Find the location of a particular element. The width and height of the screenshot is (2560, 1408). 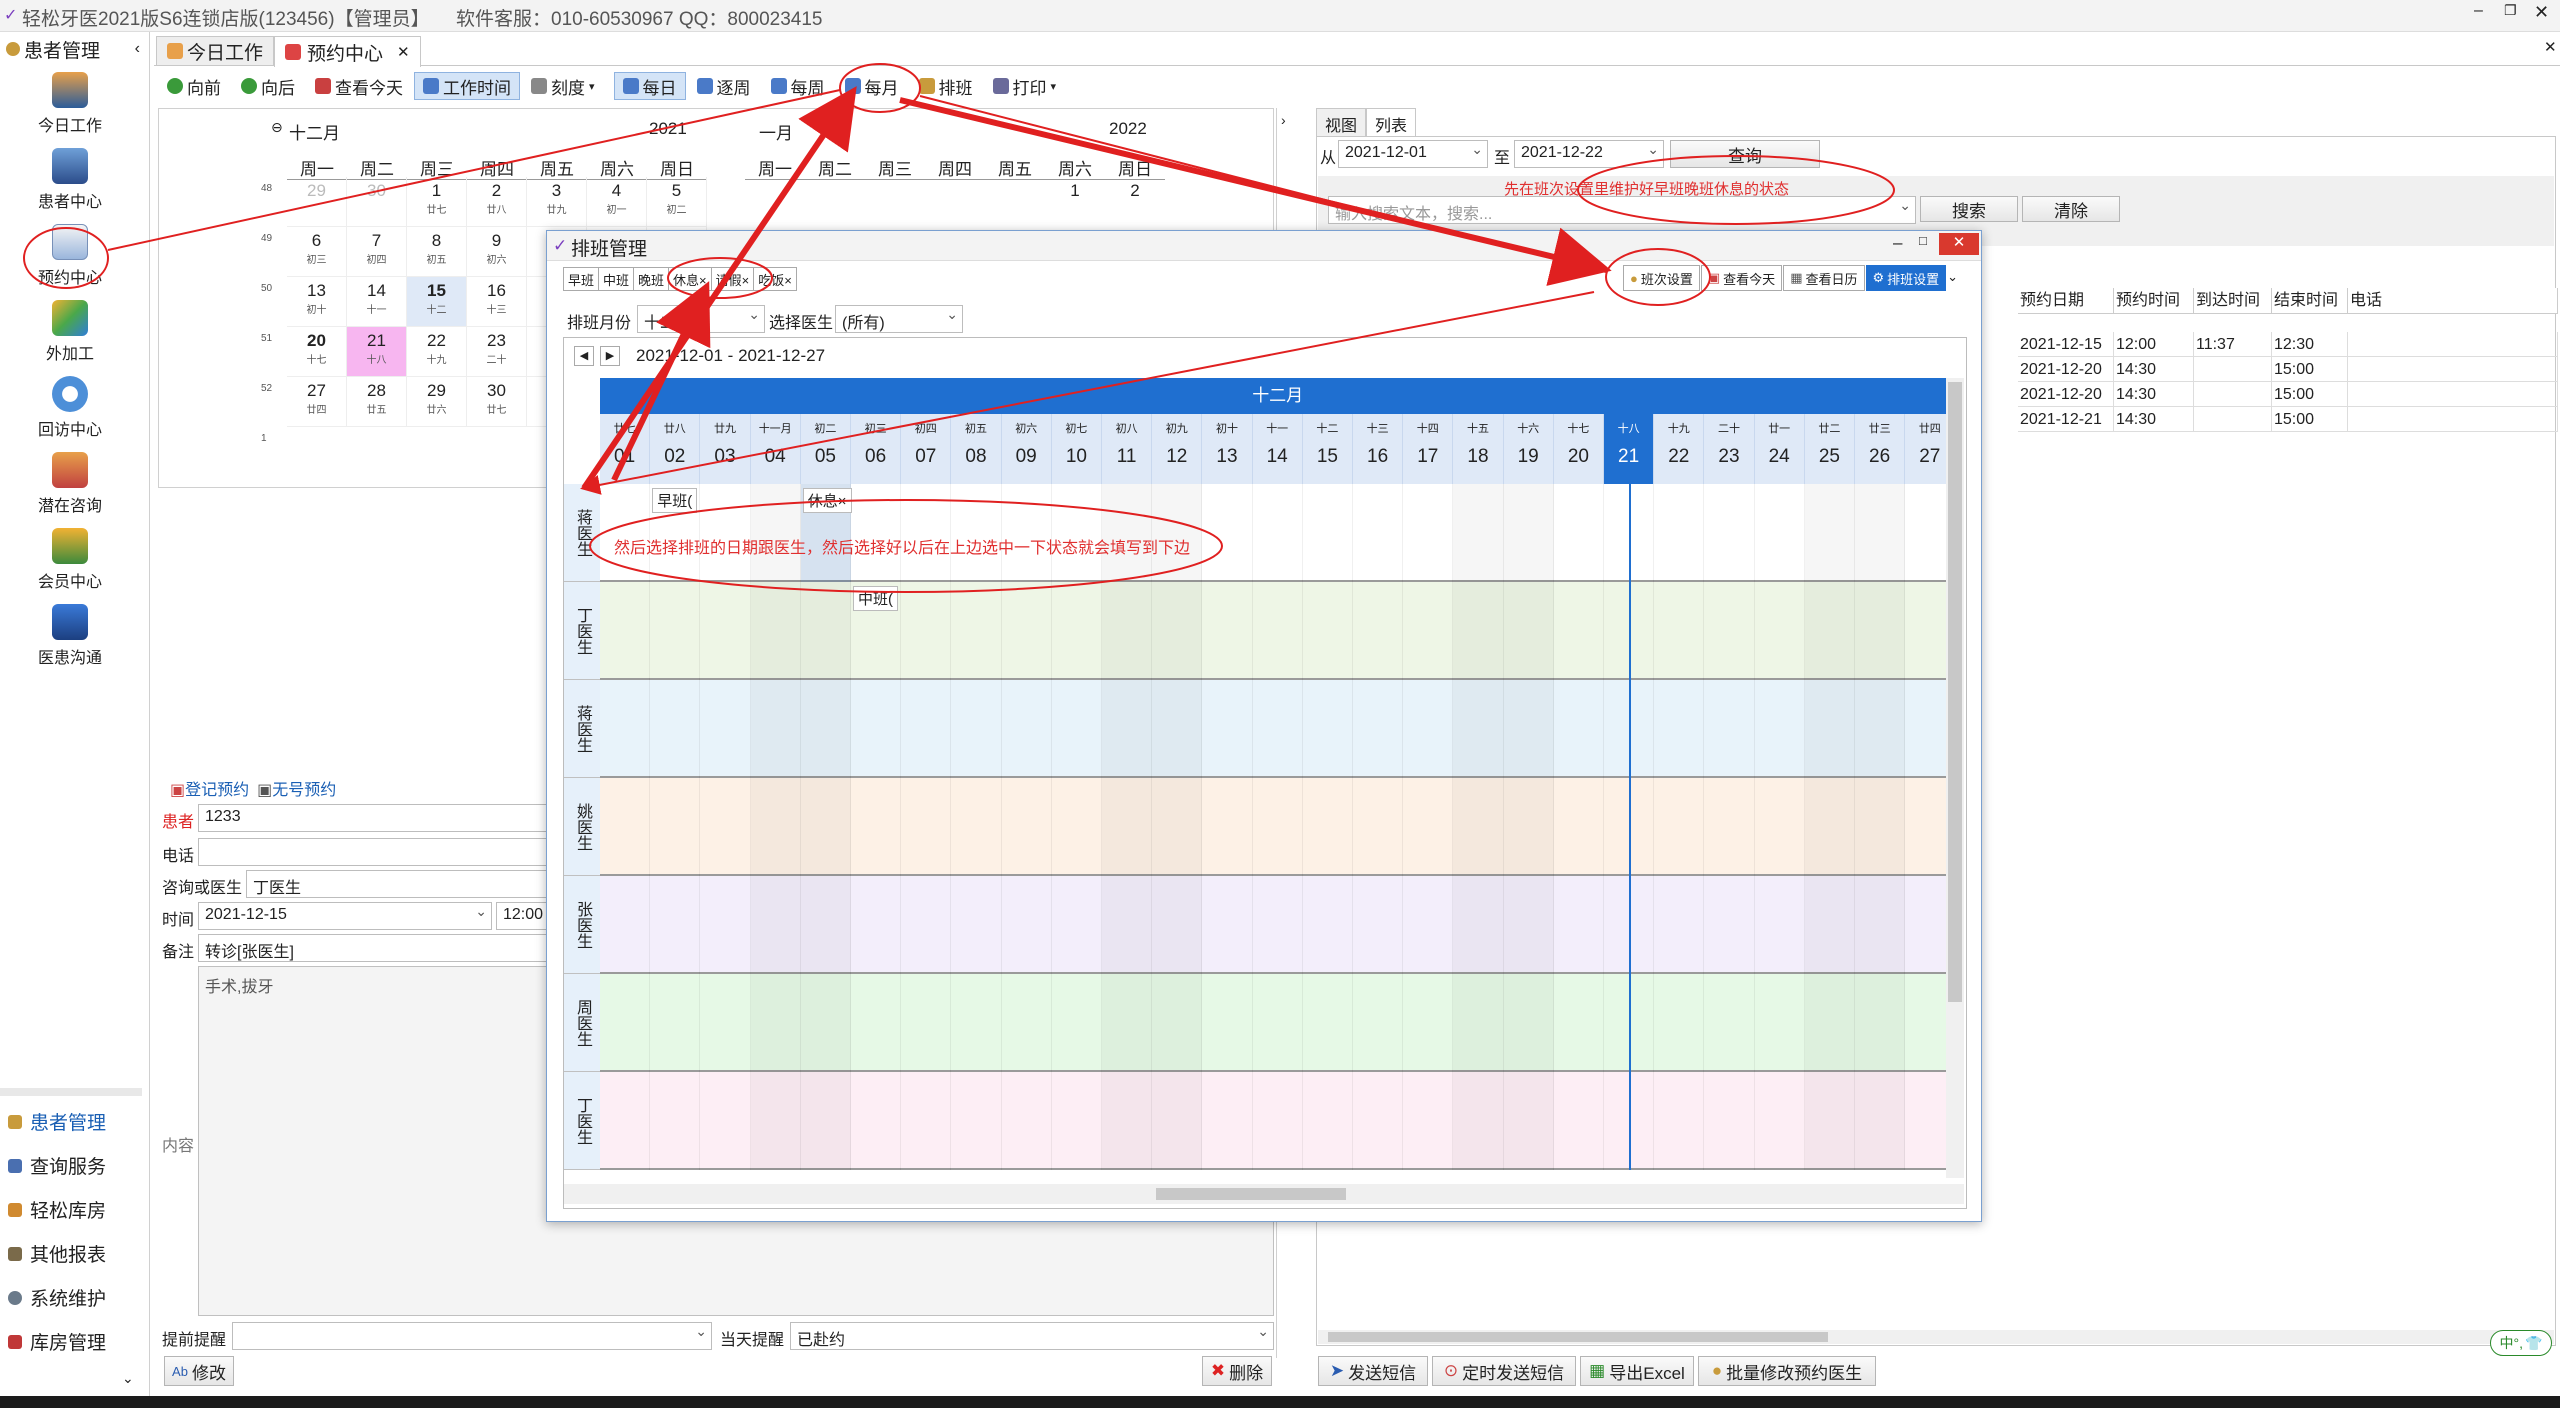

from-date: 2021-12-01 is located at coordinates (1413, 154).